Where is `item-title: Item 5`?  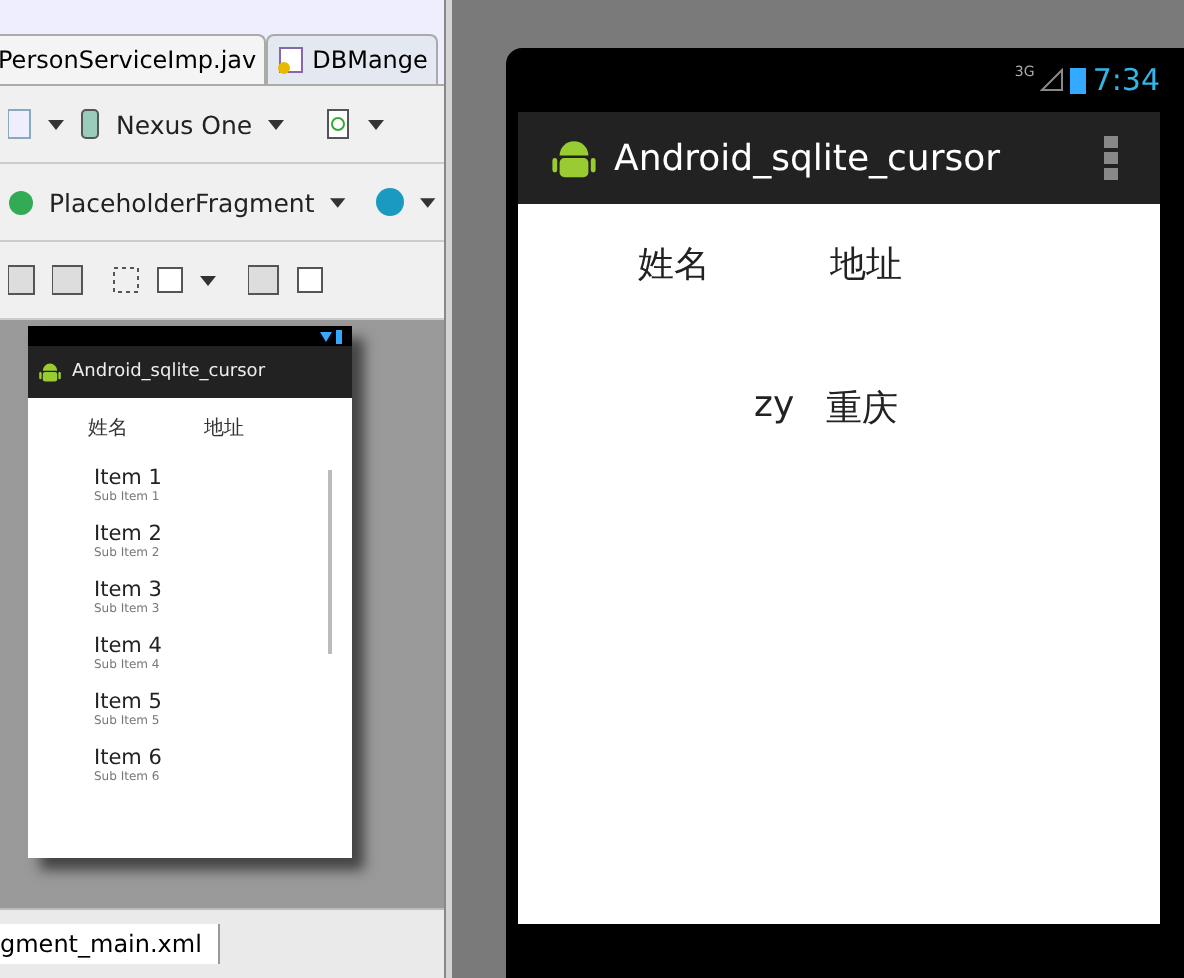
item-title: Item 5 is located at coordinates (129, 702).